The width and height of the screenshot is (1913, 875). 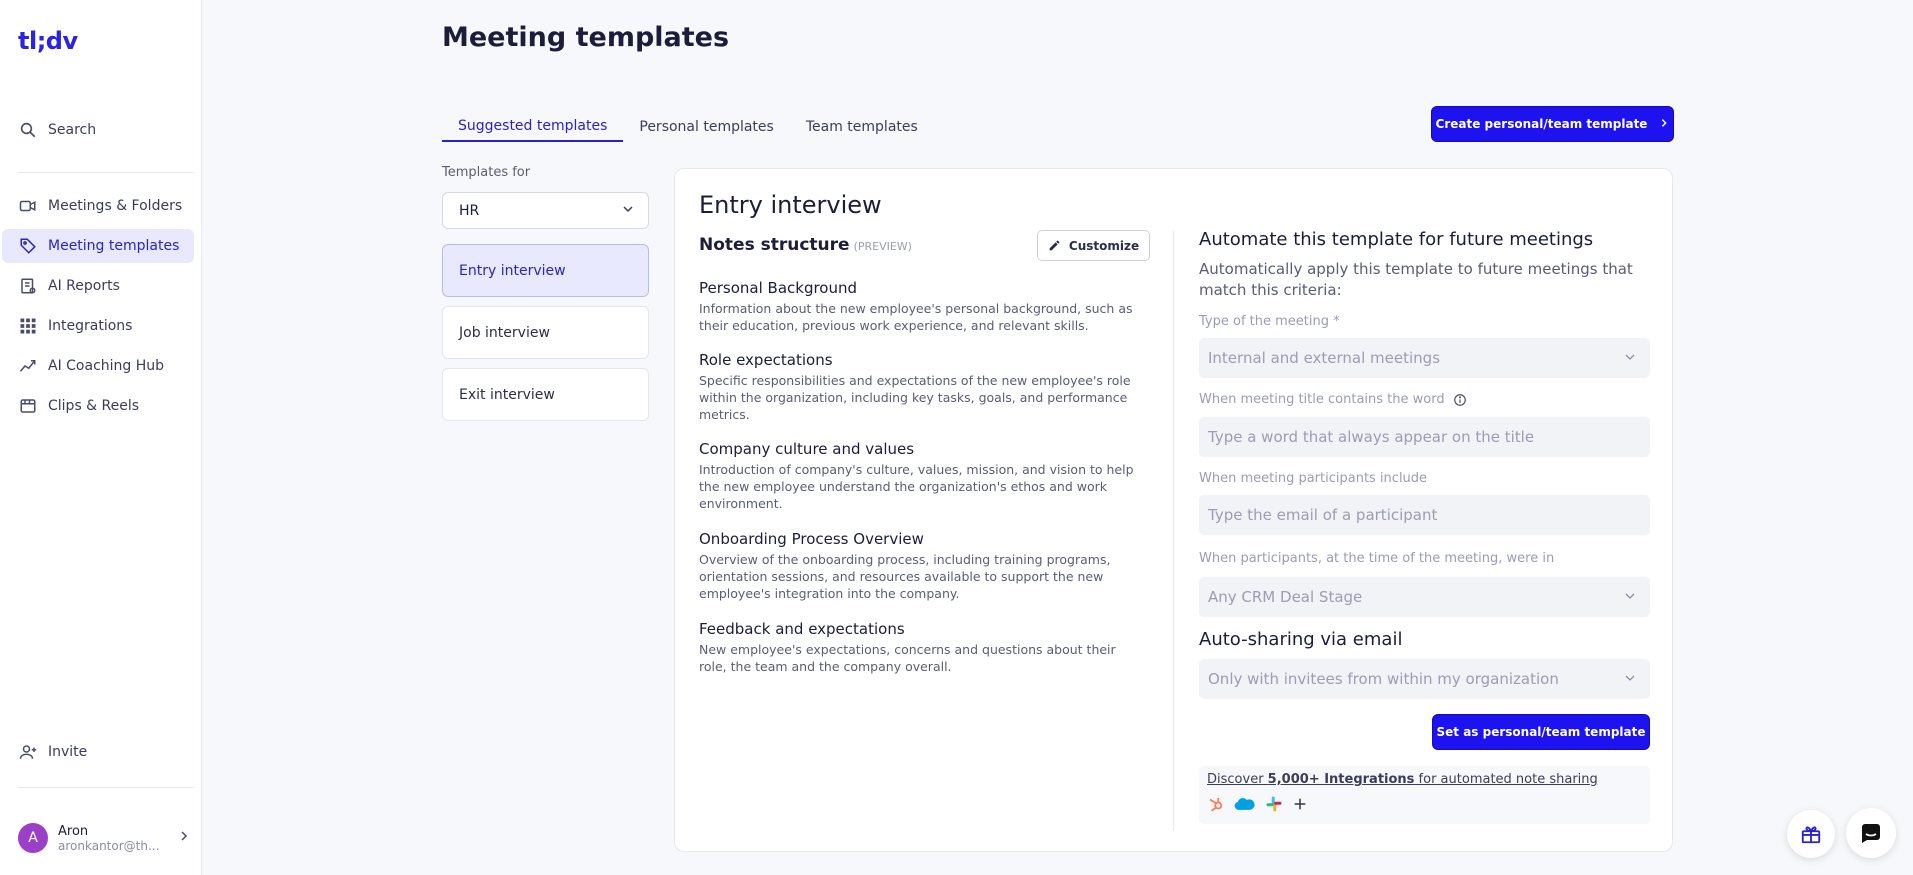 I want to click on sidebar-item-integrations: Integrations, so click(x=98, y=326).